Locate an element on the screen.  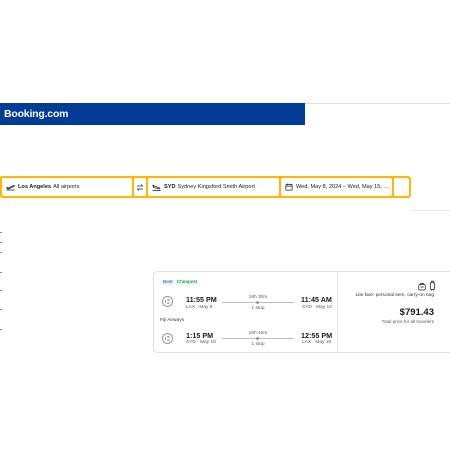
destination-name: Sydney Kingsford Smith Airport is located at coordinates (216, 187).